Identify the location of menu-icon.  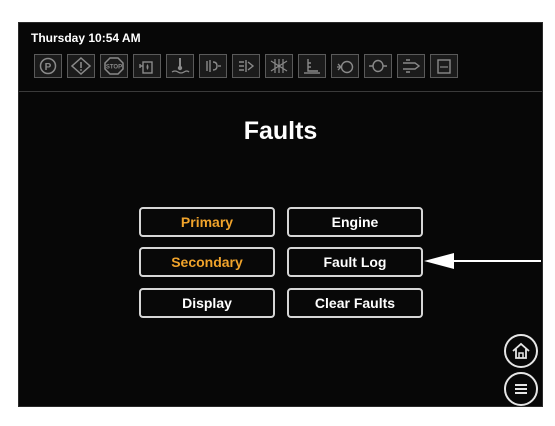
(521, 389).